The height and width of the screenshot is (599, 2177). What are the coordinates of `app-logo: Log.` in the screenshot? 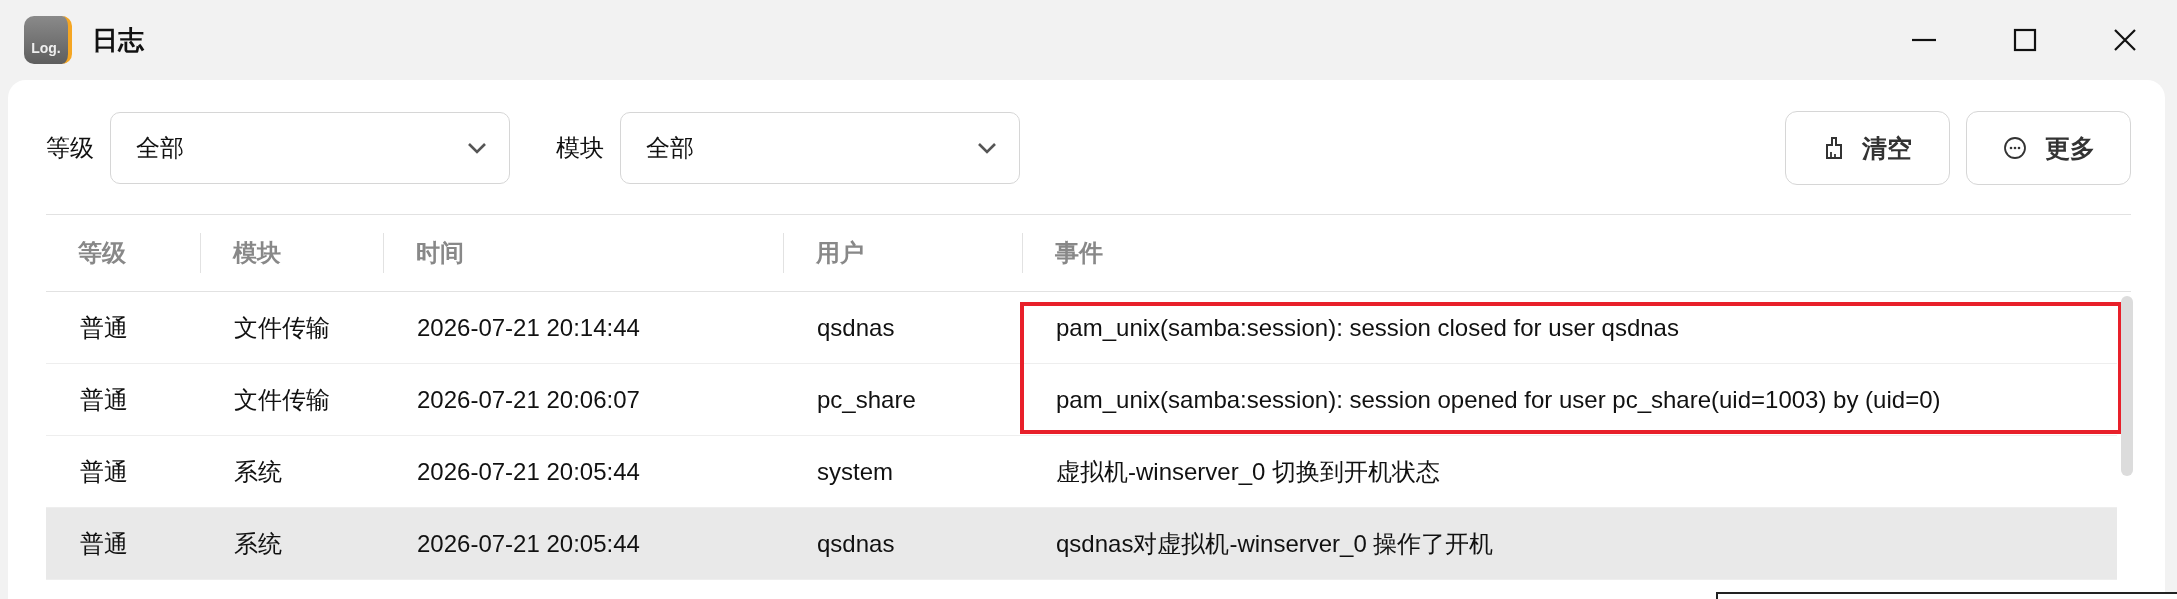 It's located at (48, 40).